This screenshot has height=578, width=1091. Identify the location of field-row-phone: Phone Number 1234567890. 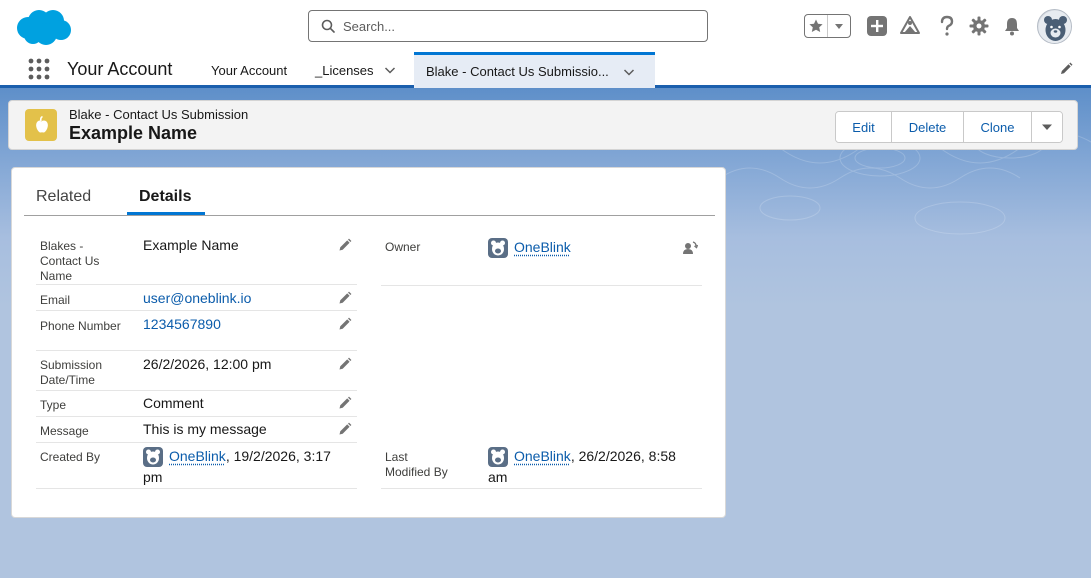
(196, 331).